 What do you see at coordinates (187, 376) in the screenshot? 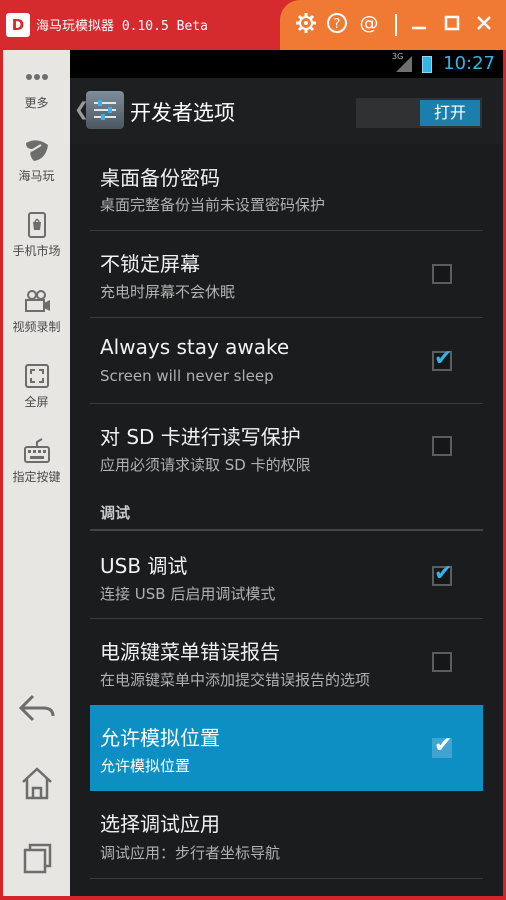
I see `row-subtitle: Screen will never sleep` at bounding box center [187, 376].